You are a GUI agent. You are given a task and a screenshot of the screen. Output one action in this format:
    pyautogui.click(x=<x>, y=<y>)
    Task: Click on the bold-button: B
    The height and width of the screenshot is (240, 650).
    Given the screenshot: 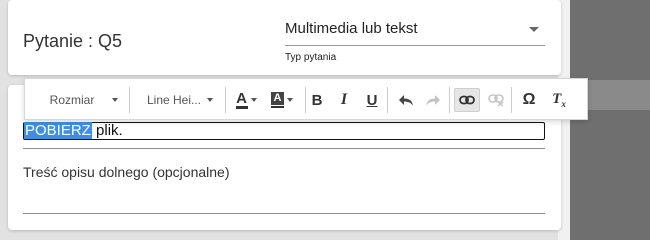 What is the action you would take?
    pyautogui.click(x=317, y=100)
    